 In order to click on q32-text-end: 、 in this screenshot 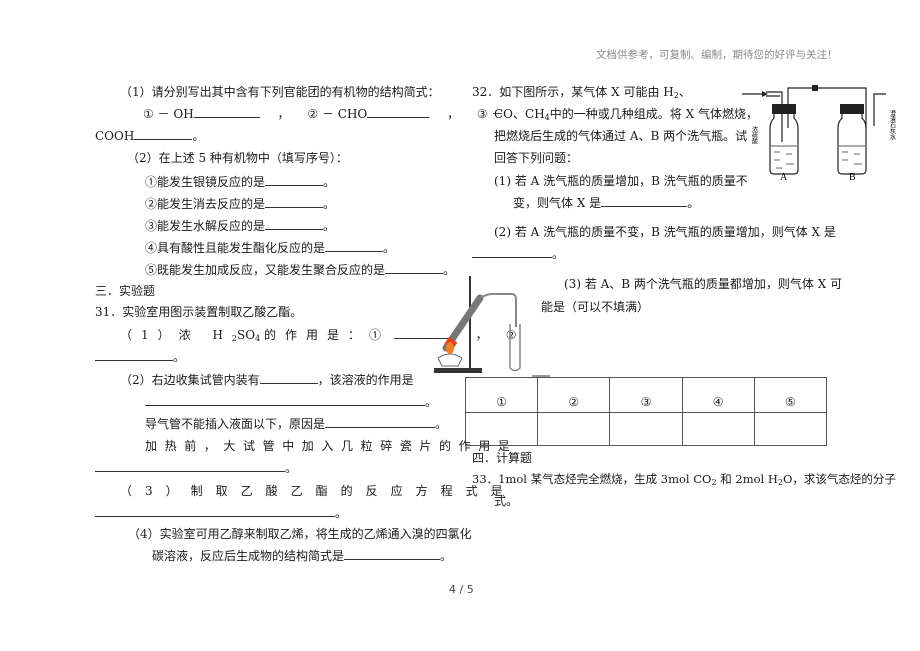, I will do `click(684, 92)`.